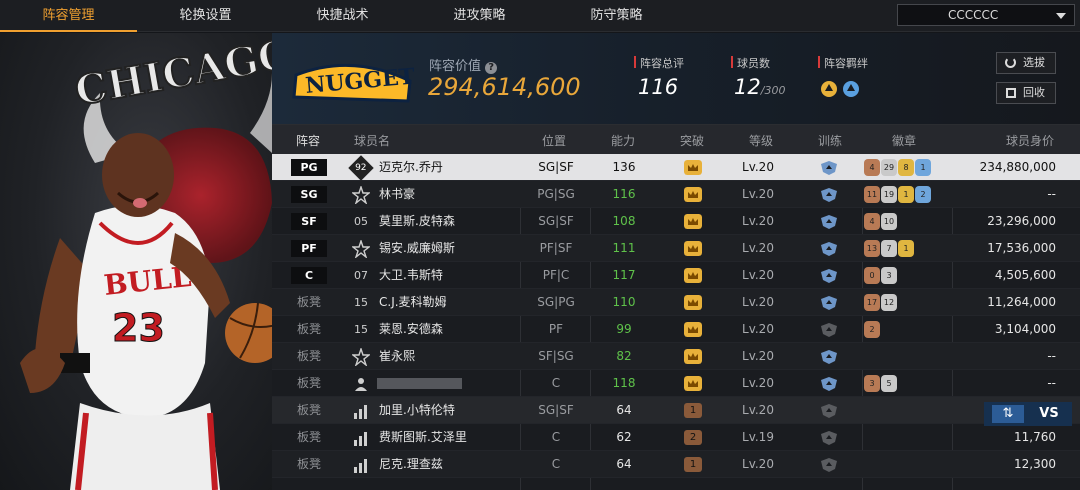 The height and width of the screenshot is (490, 1080). I want to click on row-actions: ⇅ VS, so click(1028, 414).